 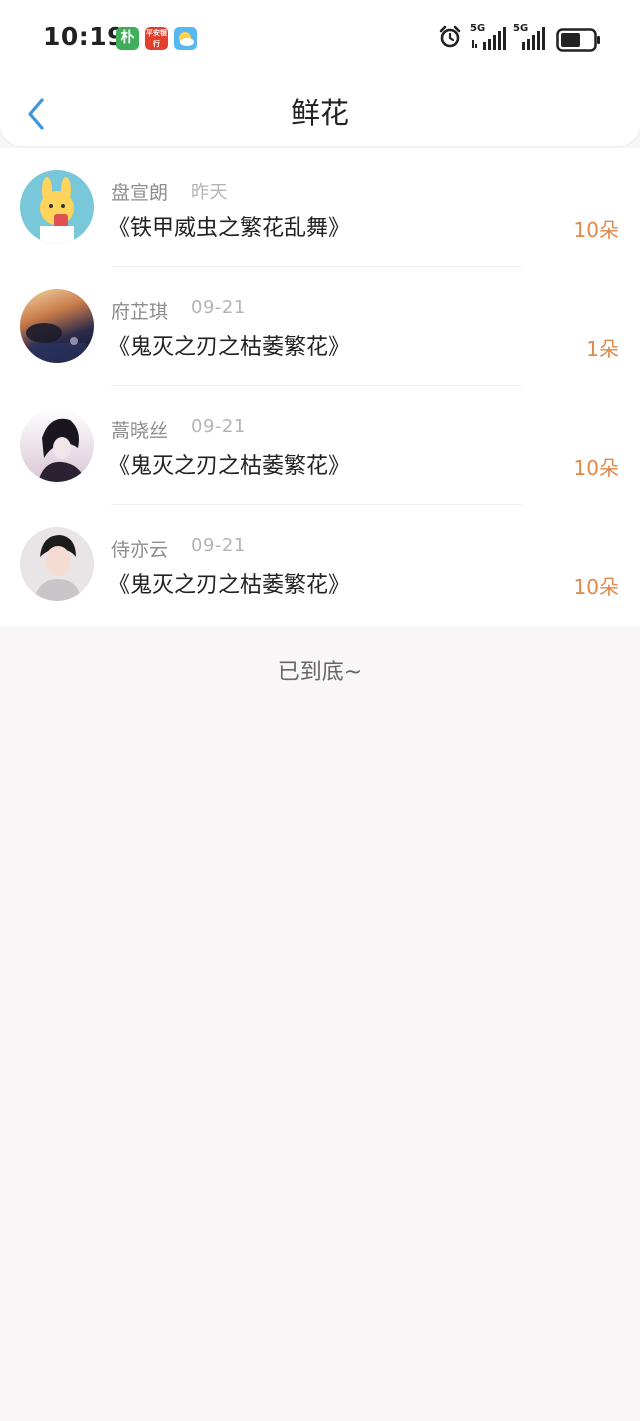 I want to click on alarm-icon, so click(x=450, y=39).